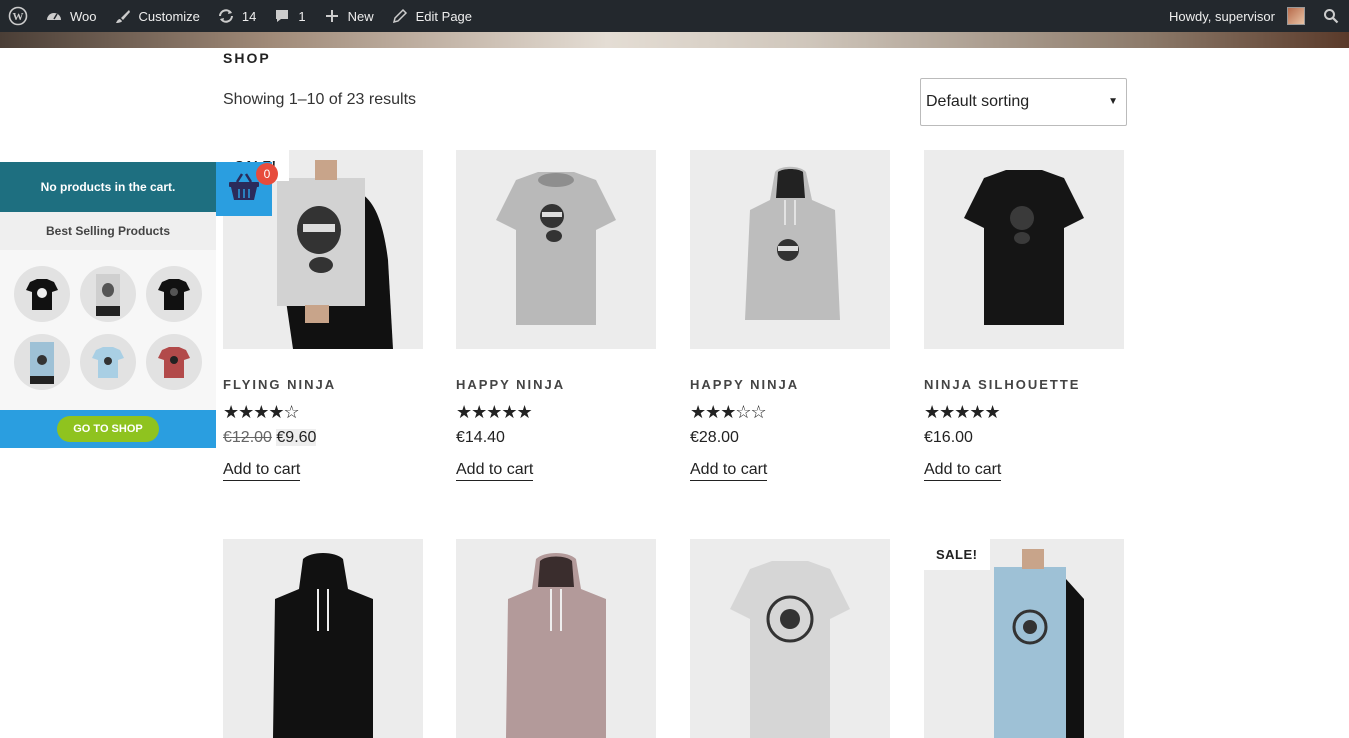 This screenshot has width=1349, height=738. Describe the element at coordinates (226, 16) in the screenshot. I see `updates-icon` at that location.